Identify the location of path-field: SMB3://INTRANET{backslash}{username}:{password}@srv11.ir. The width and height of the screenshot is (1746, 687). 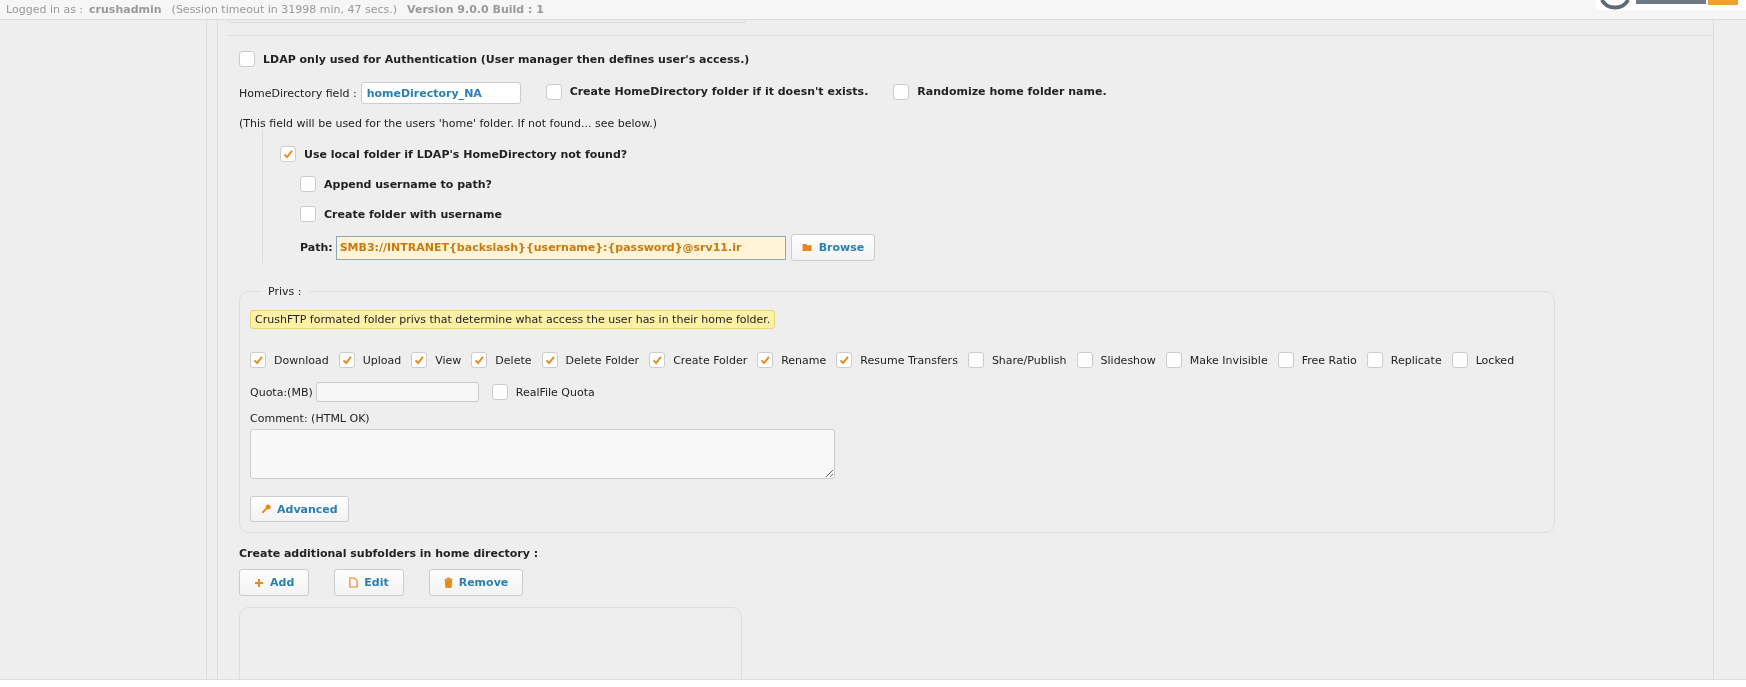
(560, 247).